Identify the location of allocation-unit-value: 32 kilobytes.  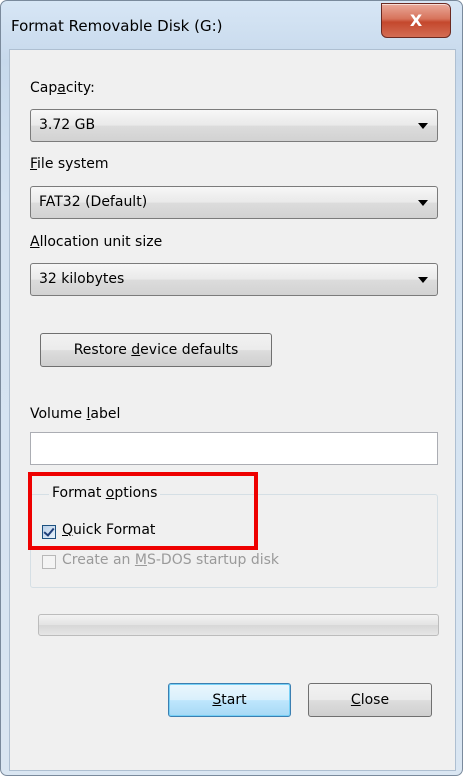
(82, 279).